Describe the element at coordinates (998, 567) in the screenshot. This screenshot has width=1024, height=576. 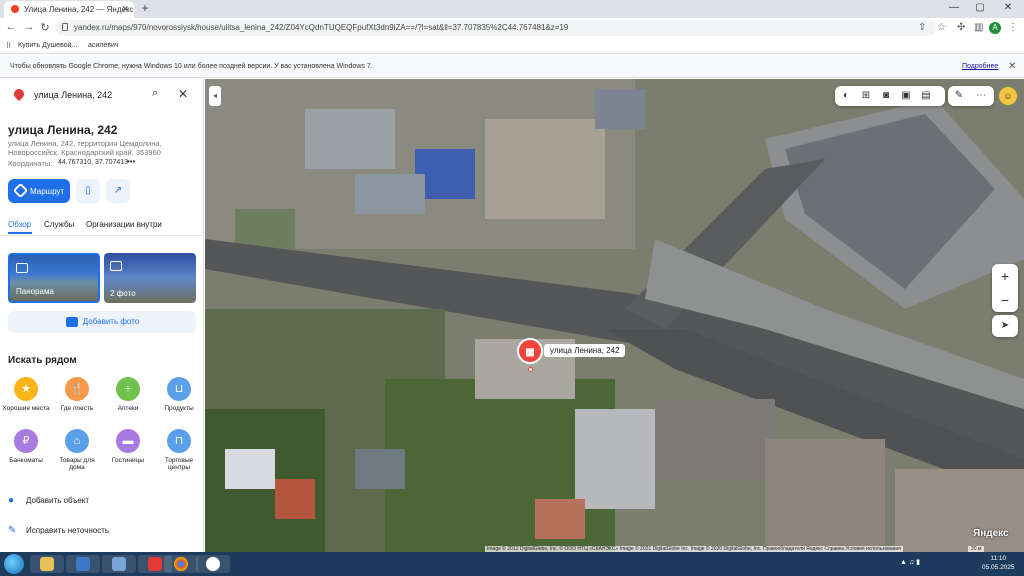
I see `clock-date: 05.05.2025` at that location.